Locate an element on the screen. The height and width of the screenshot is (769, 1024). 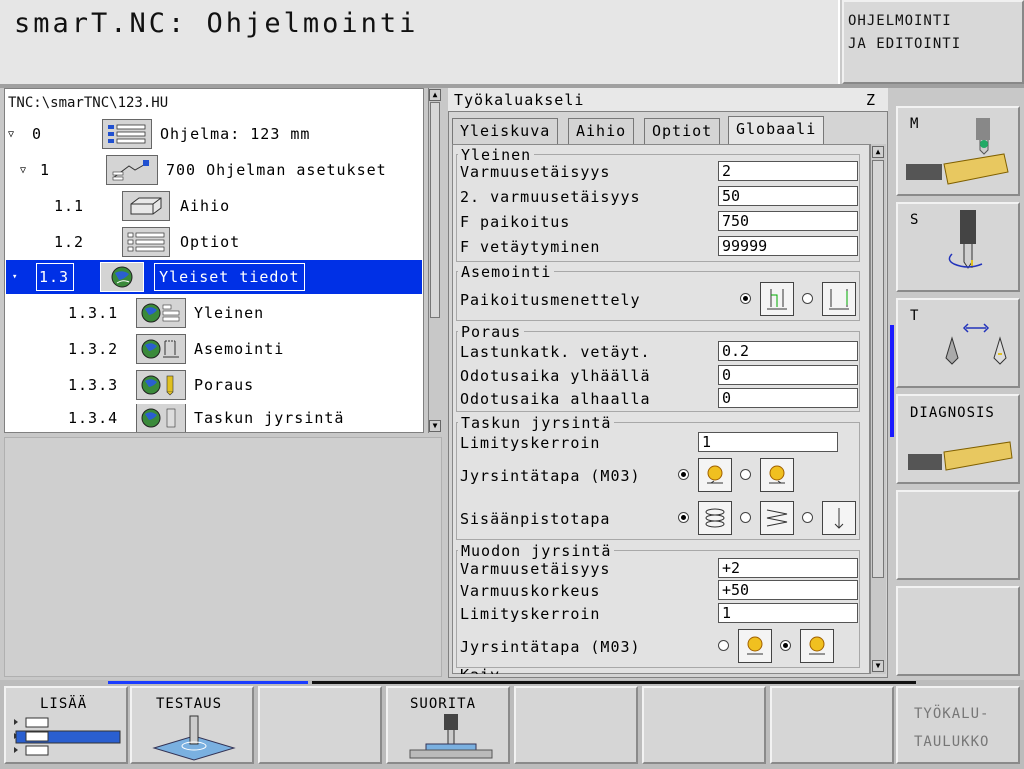
field-label-feed-retract: F vetäytyminen is located at coordinates (530, 247).